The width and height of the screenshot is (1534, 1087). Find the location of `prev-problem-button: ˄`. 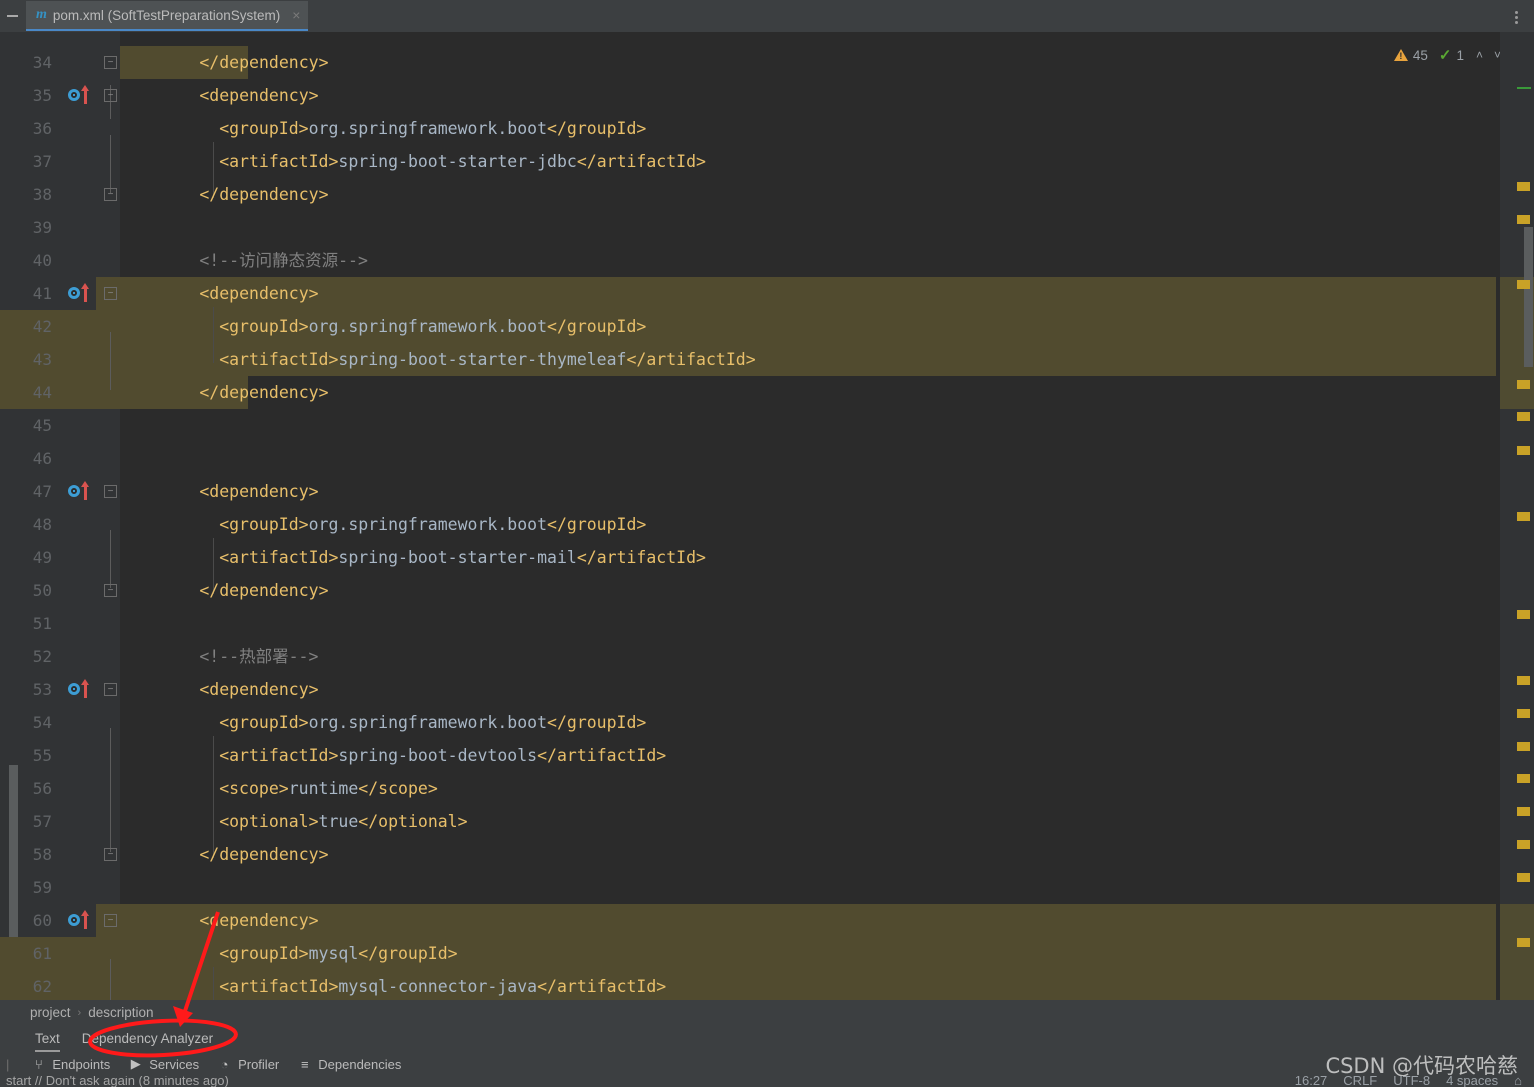

prev-problem-button: ˄ is located at coordinates (1479, 55).